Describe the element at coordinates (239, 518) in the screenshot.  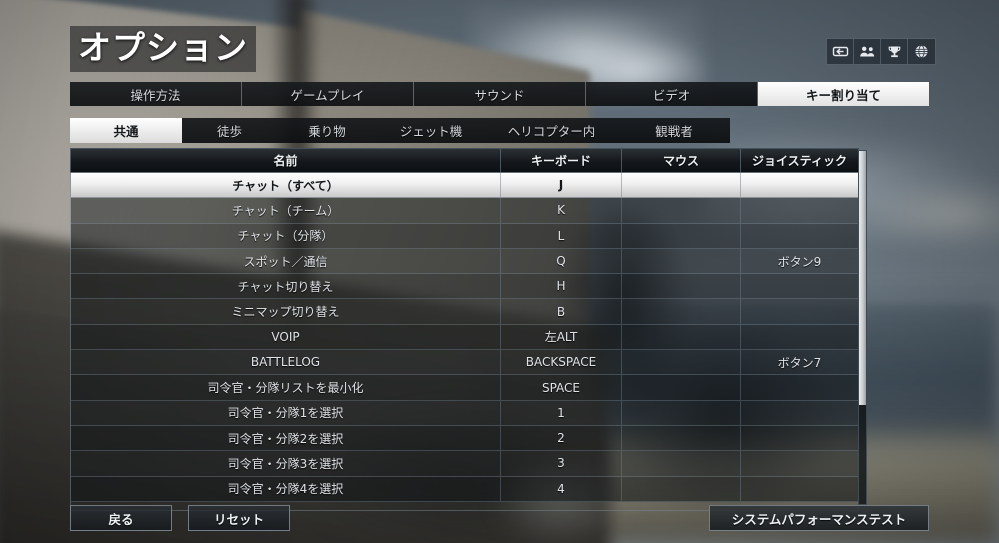
I see `reset-button: リセット` at that location.